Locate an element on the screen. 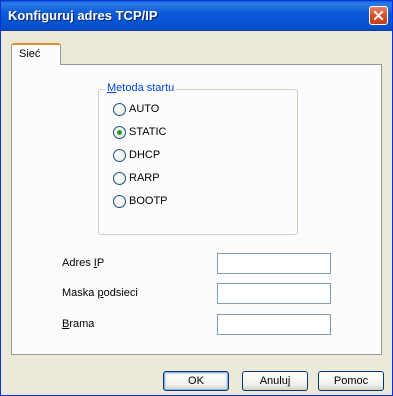 The height and width of the screenshot is (396, 393). radio-button-auto is located at coordinates (119, 109).